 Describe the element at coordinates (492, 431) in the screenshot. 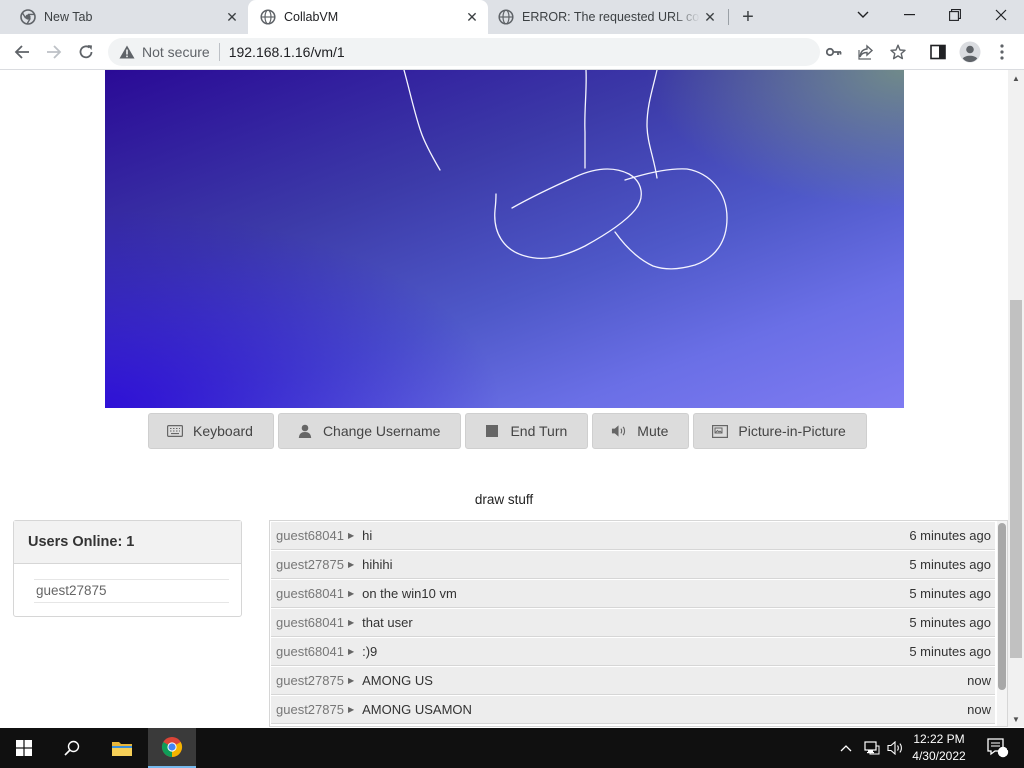

I see `stop-icon` at that location.